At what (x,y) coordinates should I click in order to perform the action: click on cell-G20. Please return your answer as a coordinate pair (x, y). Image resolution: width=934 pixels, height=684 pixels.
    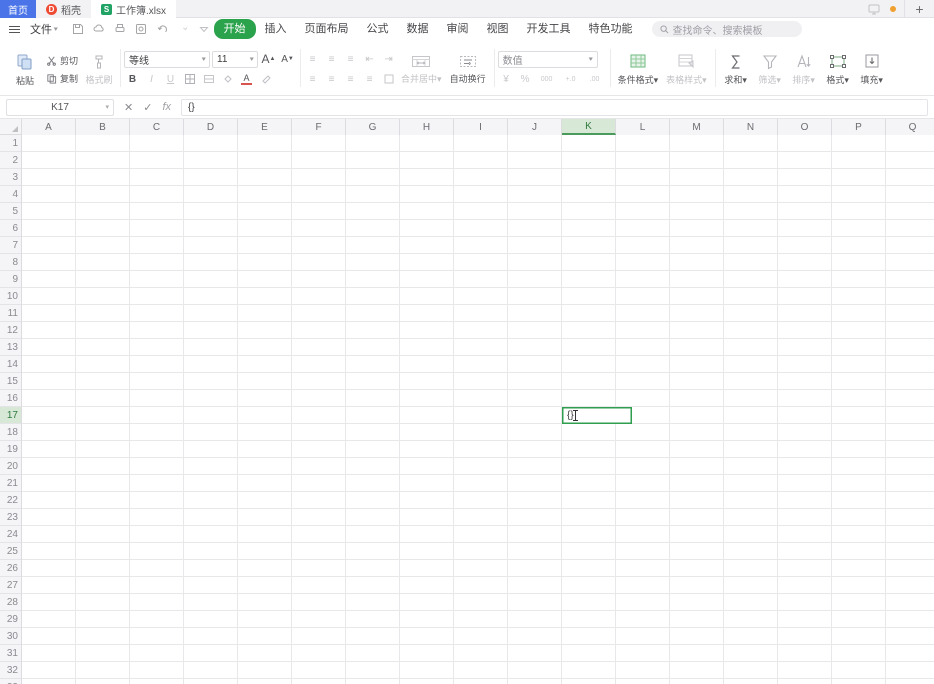
    Looking at the image, I should click on (373, 466).